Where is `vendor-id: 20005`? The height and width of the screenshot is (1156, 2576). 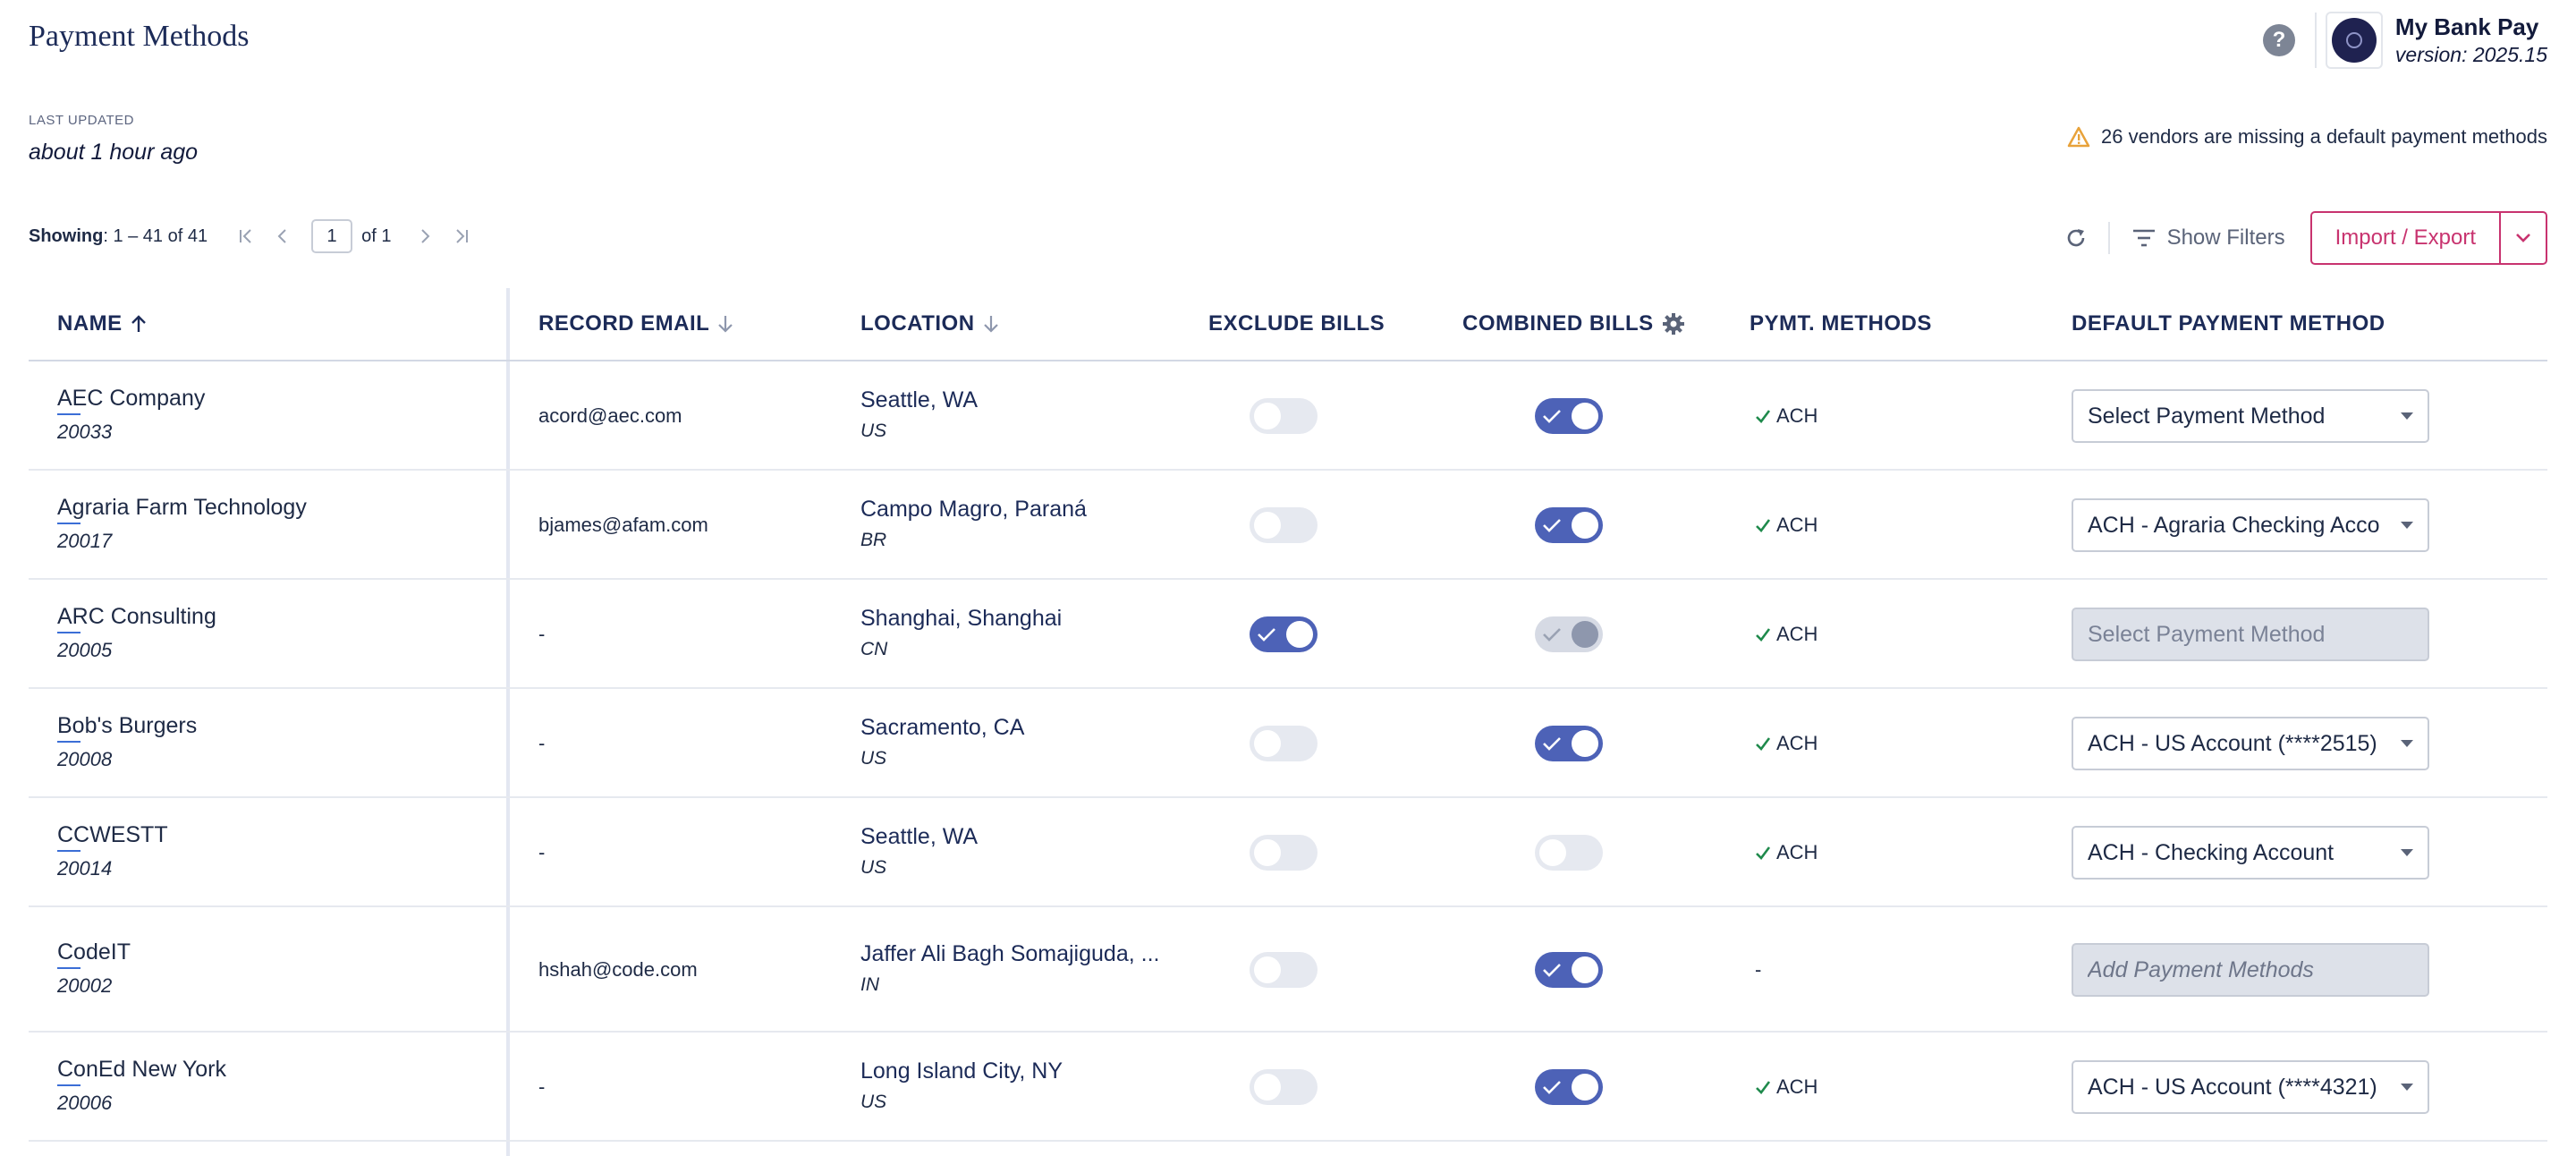 vendor-id: 20005 is located at coordinates (85, 650).